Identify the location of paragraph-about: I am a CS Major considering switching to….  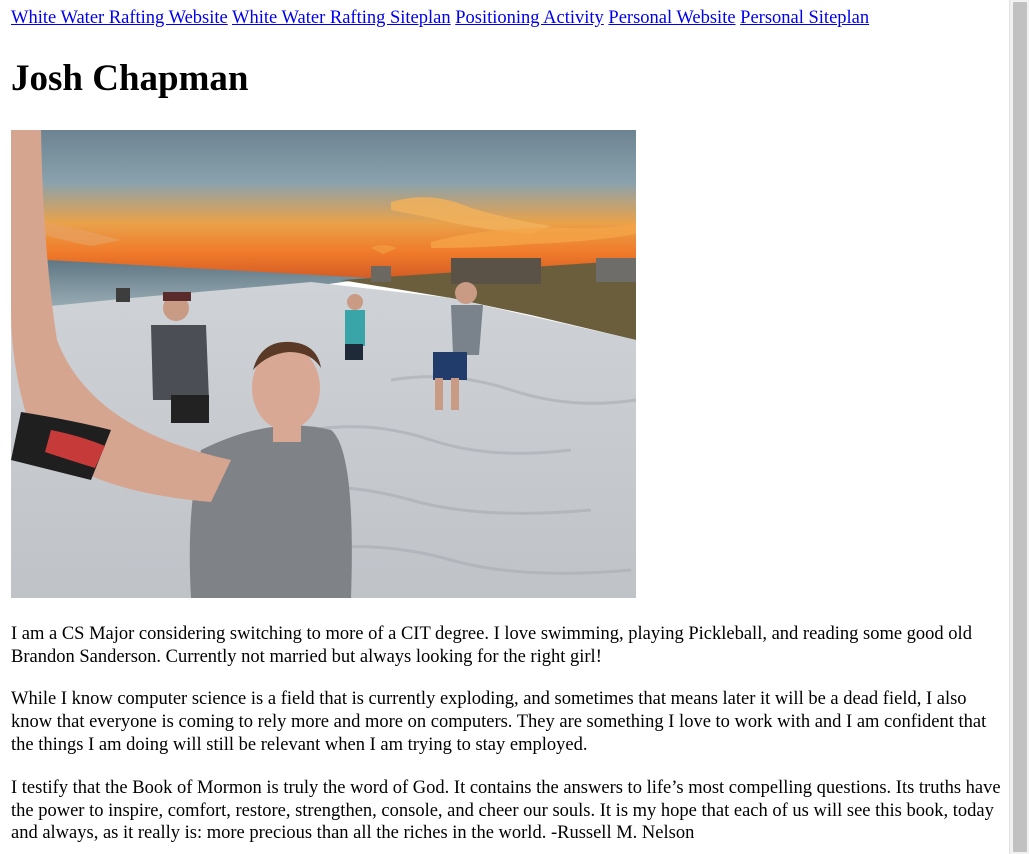
(491, 645).